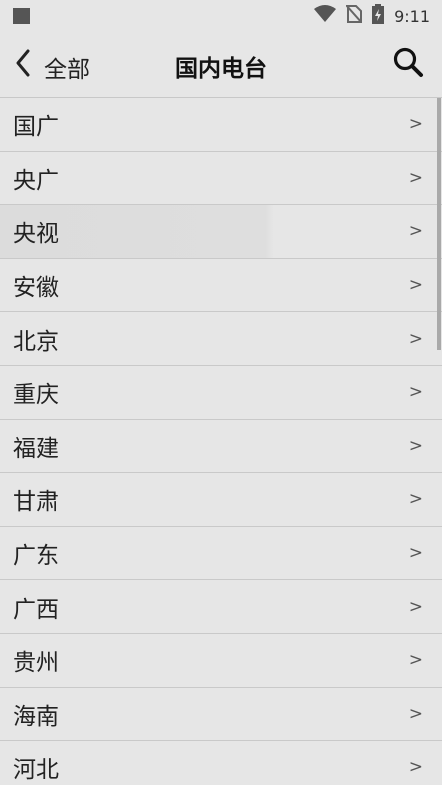  What do you see at coordinates (221, 447) in the screenshot?
I see `list-item: 福建 >` at bounding box center [221, 447].